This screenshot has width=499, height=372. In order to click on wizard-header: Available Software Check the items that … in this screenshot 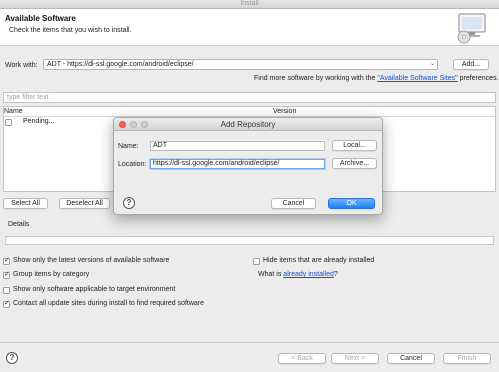, I will do `click(249, 27)`.